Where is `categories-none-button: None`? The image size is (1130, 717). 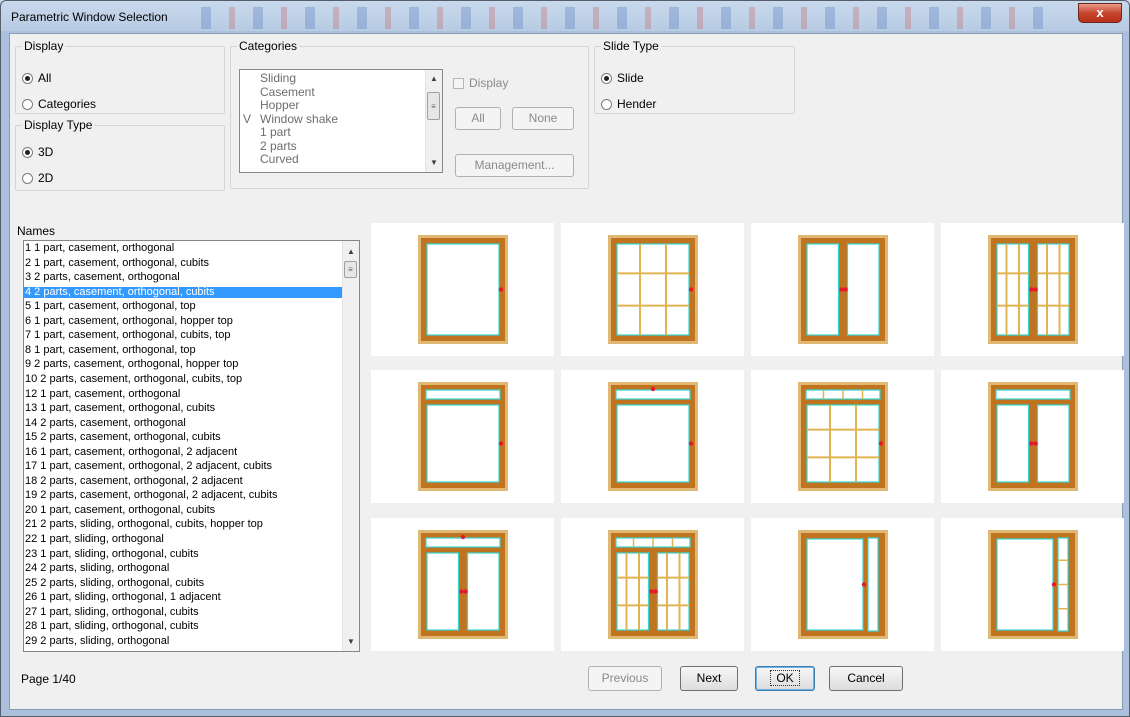
categories-none-button: None is located at coordinates (543, 118).